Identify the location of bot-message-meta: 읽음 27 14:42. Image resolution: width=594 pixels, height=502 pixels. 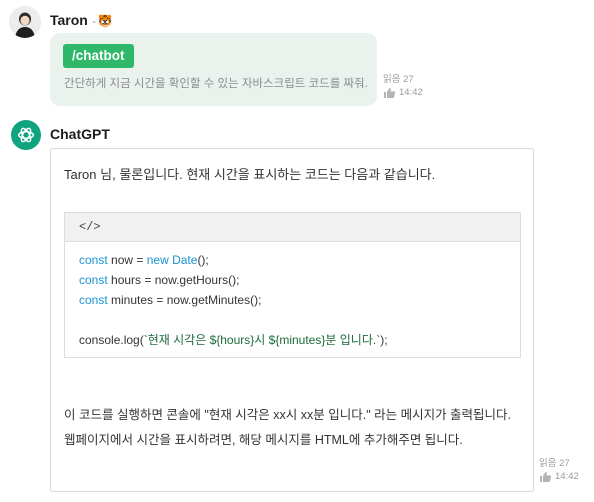
(559, 470).